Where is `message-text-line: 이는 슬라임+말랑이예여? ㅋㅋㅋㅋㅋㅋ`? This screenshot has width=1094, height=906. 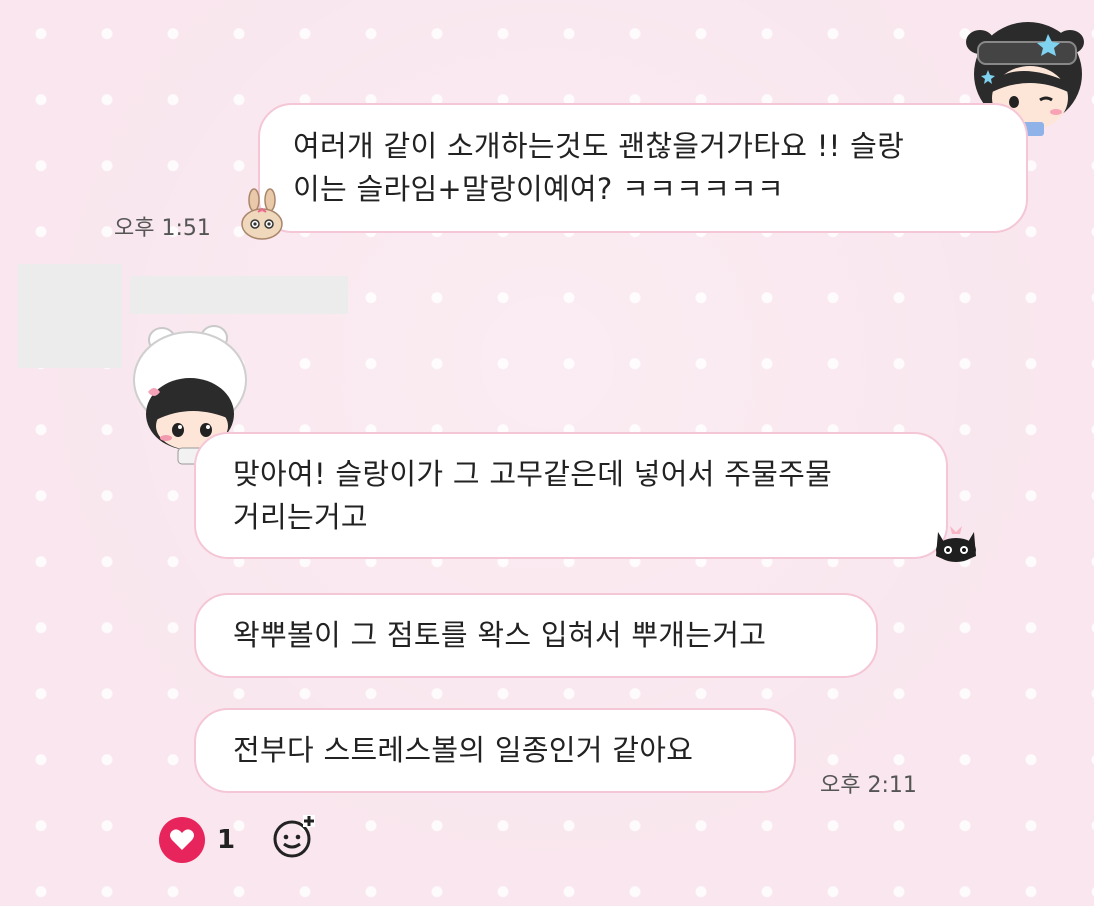 message-text-line: 이는 슬라임+말랑이예여? ㅋㅋㅋㅋㅋㅋ is located at coordinates (539, 189).